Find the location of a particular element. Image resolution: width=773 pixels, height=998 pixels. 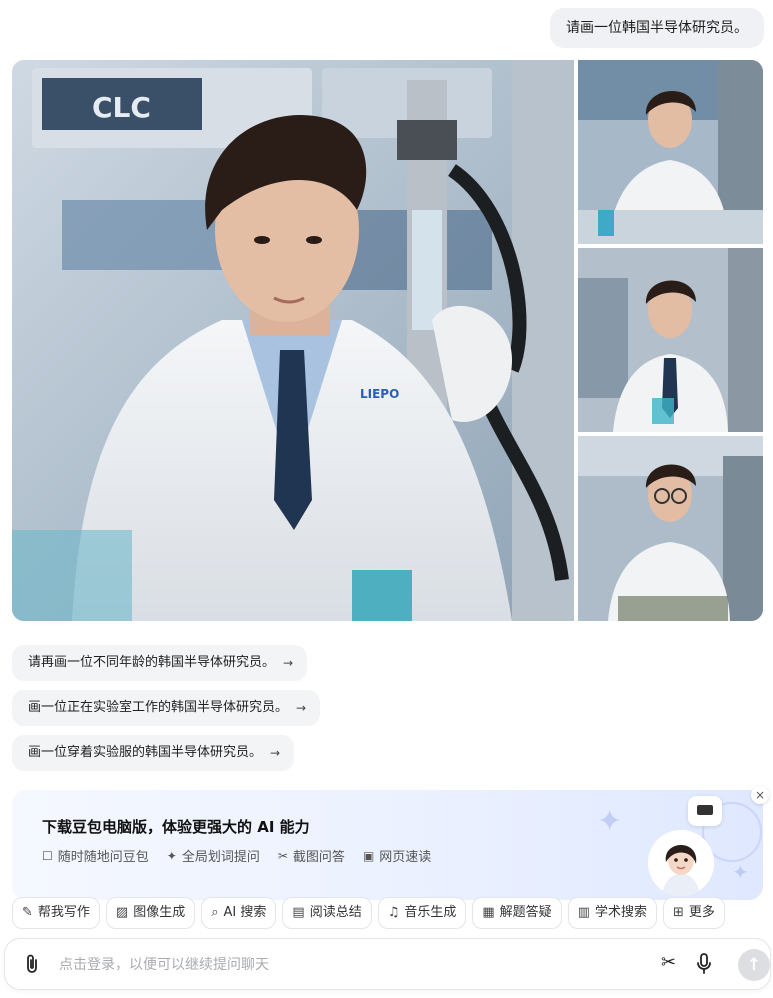

paperclip-icon is located at coordinates (32, 966).